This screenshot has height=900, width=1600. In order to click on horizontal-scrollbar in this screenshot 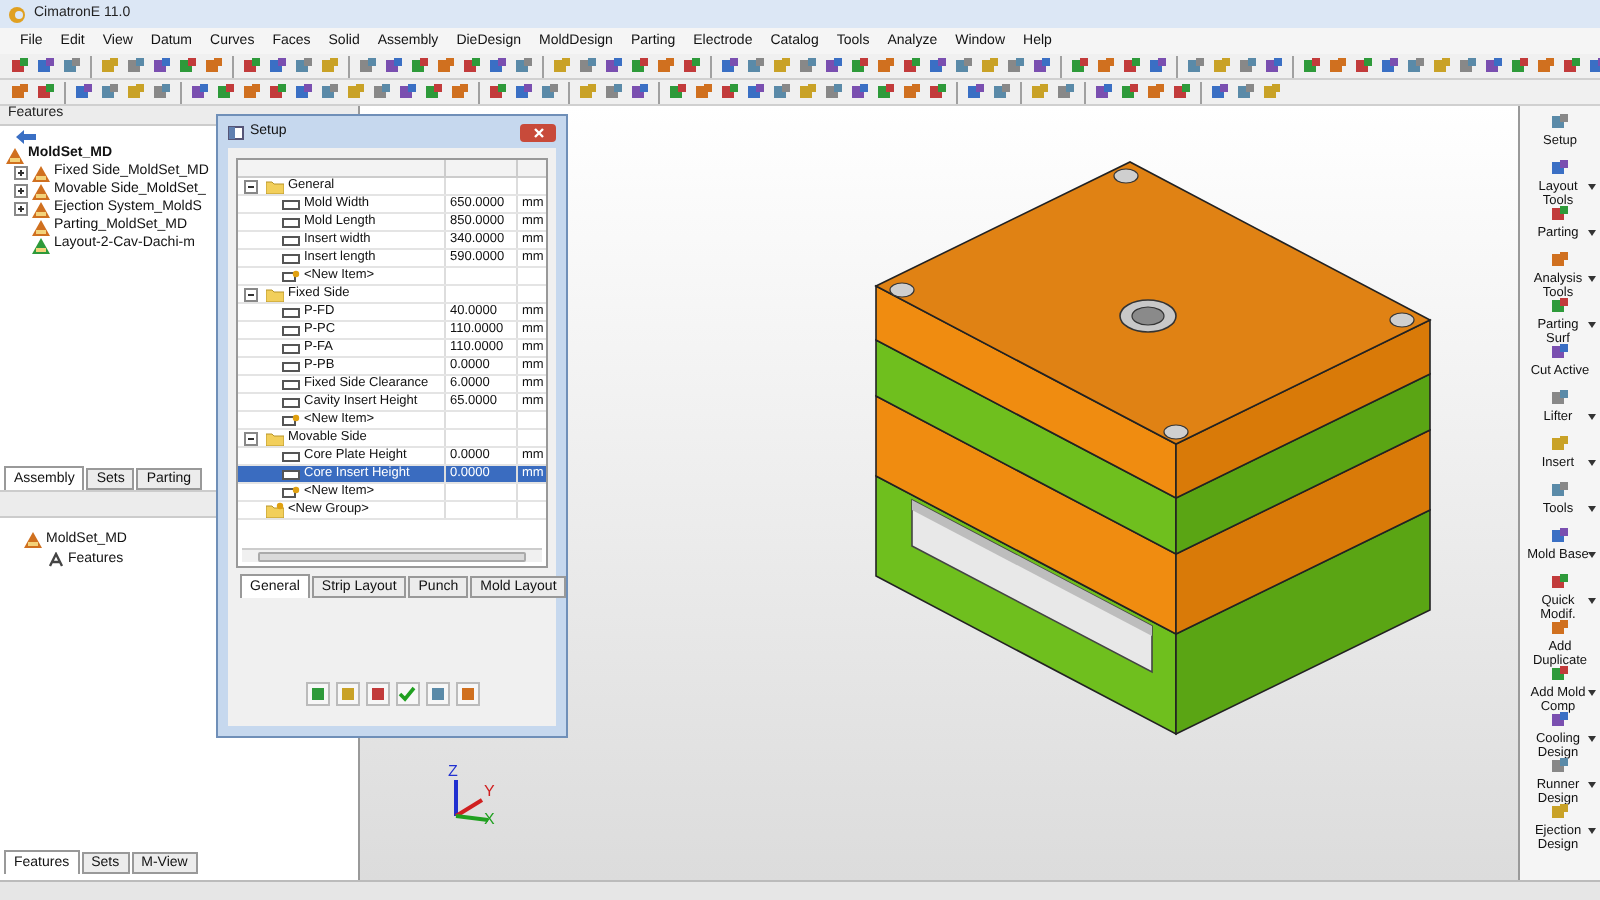, I will do `click(392, 555)`.